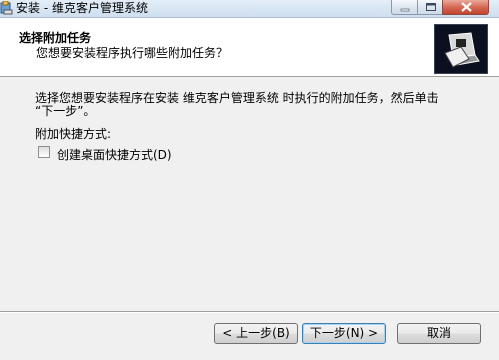  I want to click on minimize-button, so click(404, 7).